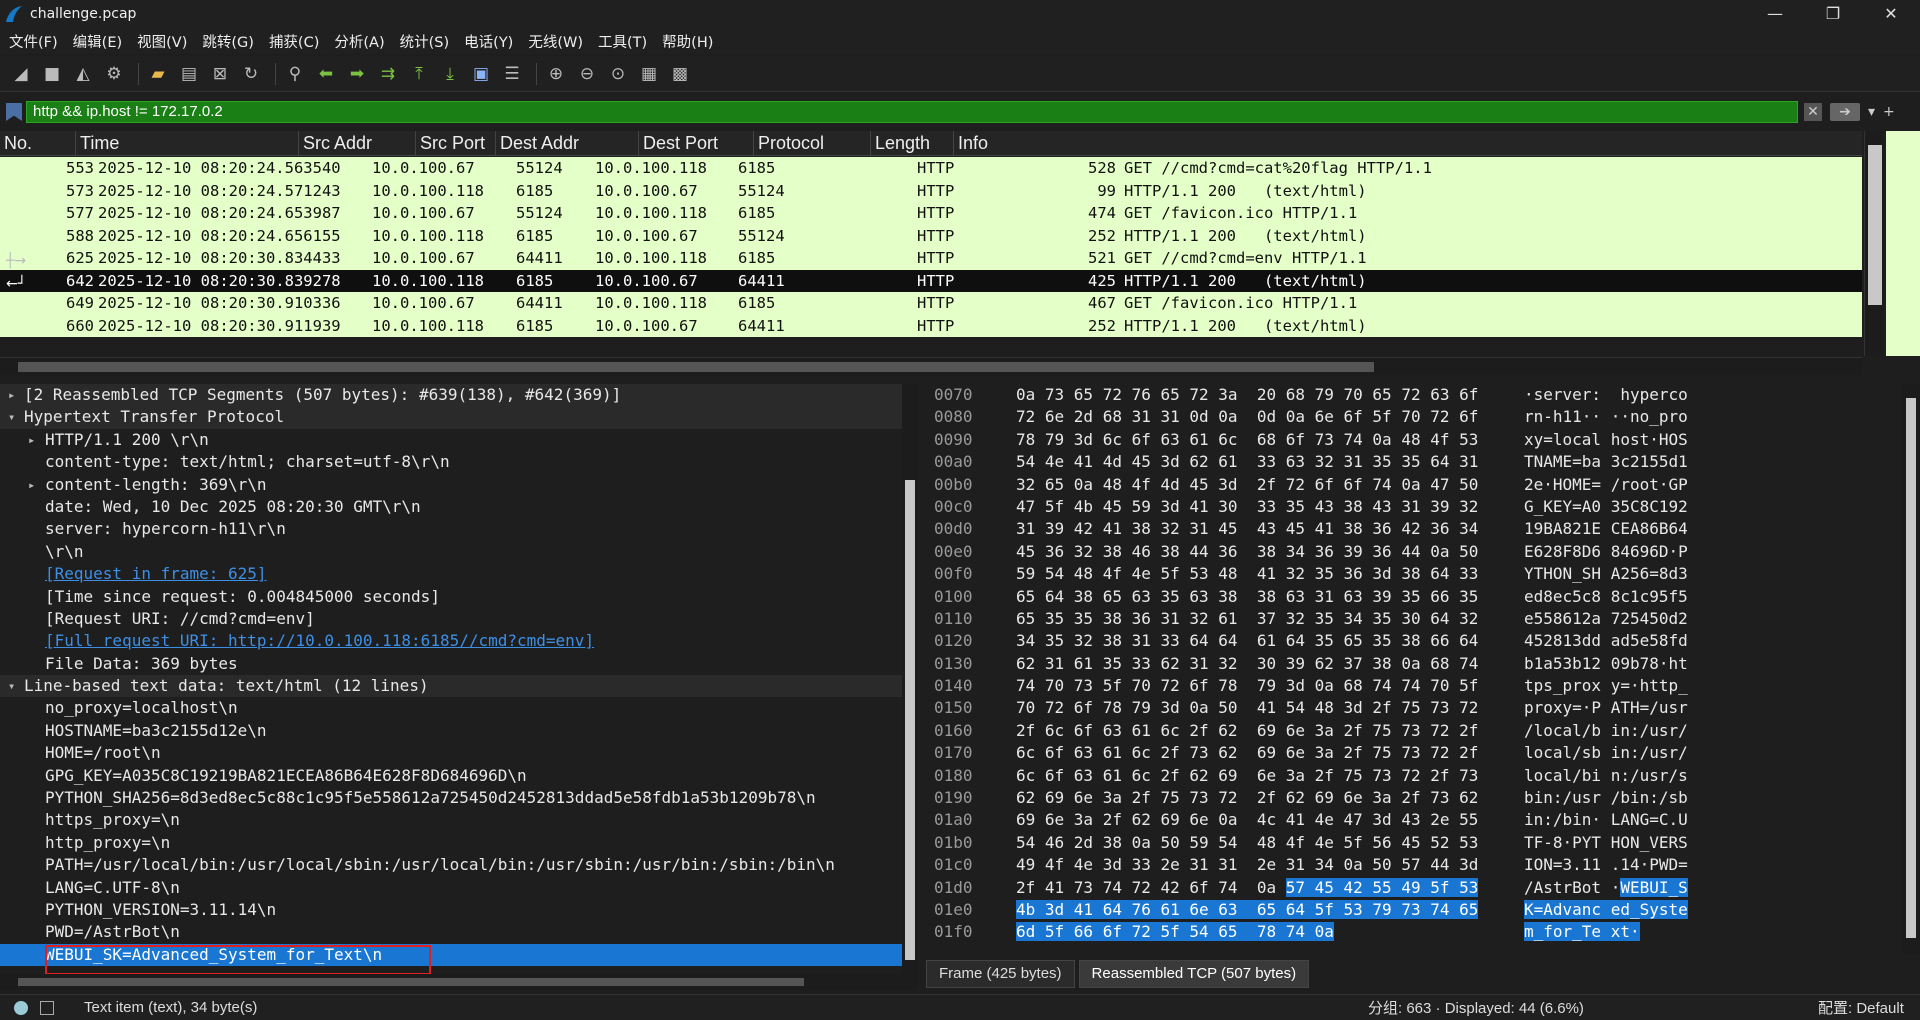 This screenshot has width=1920, height=1020. I want to click on menu-statistics: 统计(S), so click(425, 41).